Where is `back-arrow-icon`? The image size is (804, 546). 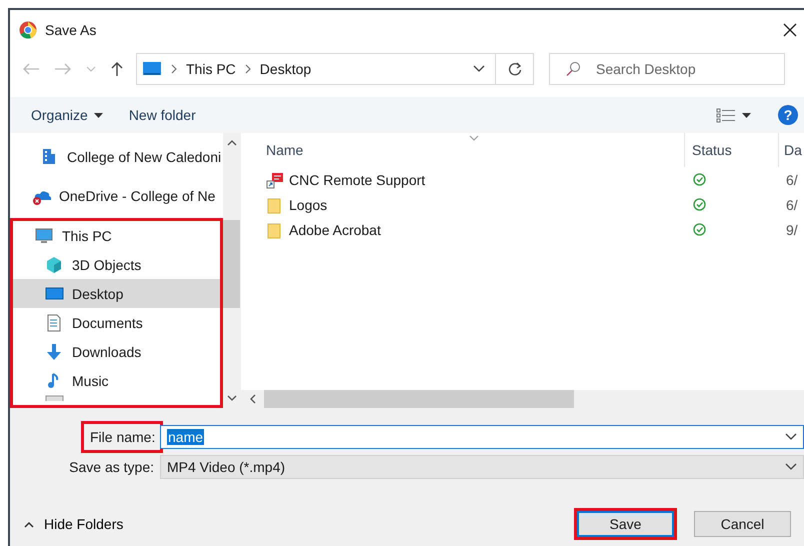 back-arrow-icon is located at coordinates (31, 69).